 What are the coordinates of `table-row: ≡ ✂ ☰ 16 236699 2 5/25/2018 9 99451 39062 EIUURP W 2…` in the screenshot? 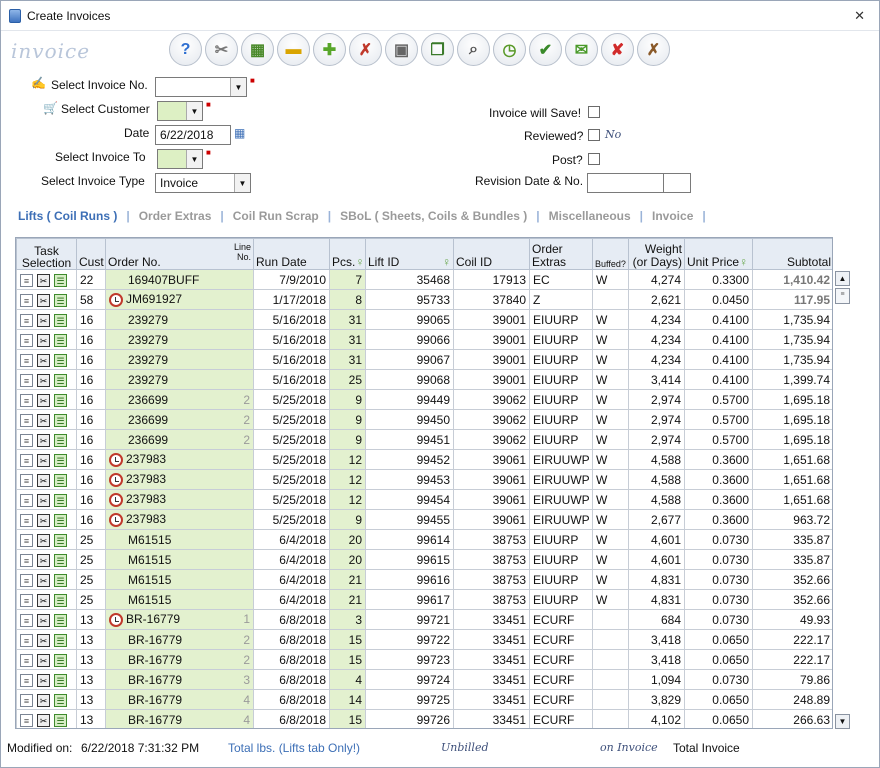 It's located at (424, 439).